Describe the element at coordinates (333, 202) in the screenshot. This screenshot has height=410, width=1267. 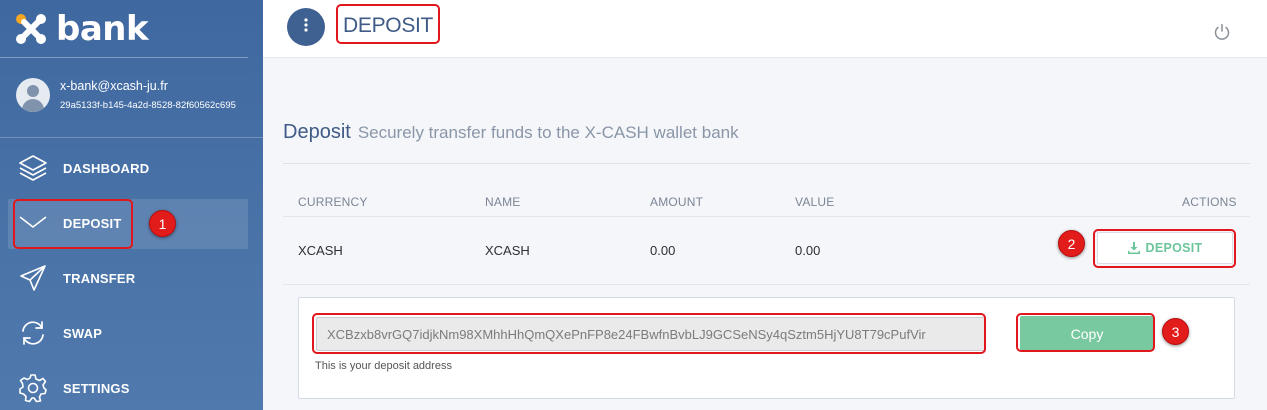
I see `column-header-currency: CURRENCY` at that location.